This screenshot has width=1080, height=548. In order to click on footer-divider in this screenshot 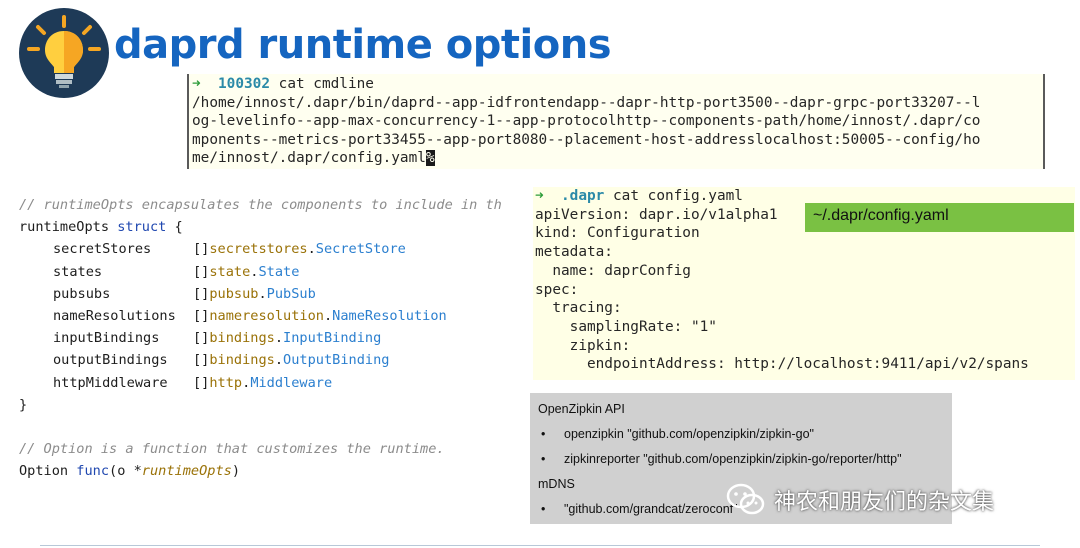, I will do `click(540, 545)`.